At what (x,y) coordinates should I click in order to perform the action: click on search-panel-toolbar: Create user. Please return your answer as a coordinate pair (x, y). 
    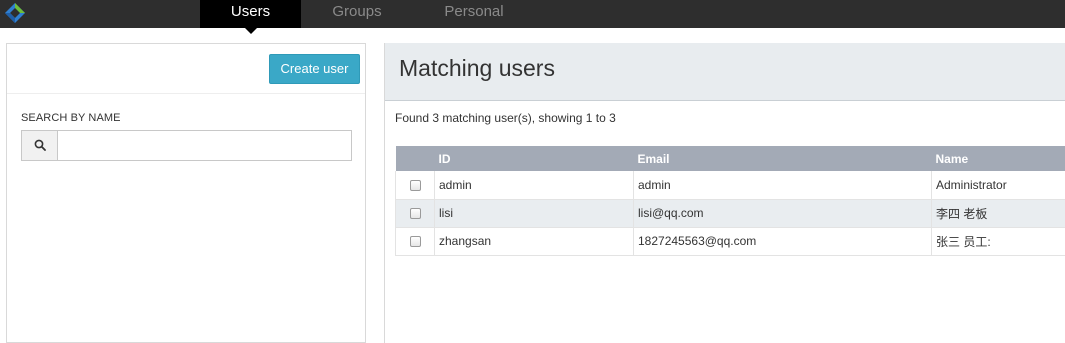
    Looking at the image, I should click on (186, 69).